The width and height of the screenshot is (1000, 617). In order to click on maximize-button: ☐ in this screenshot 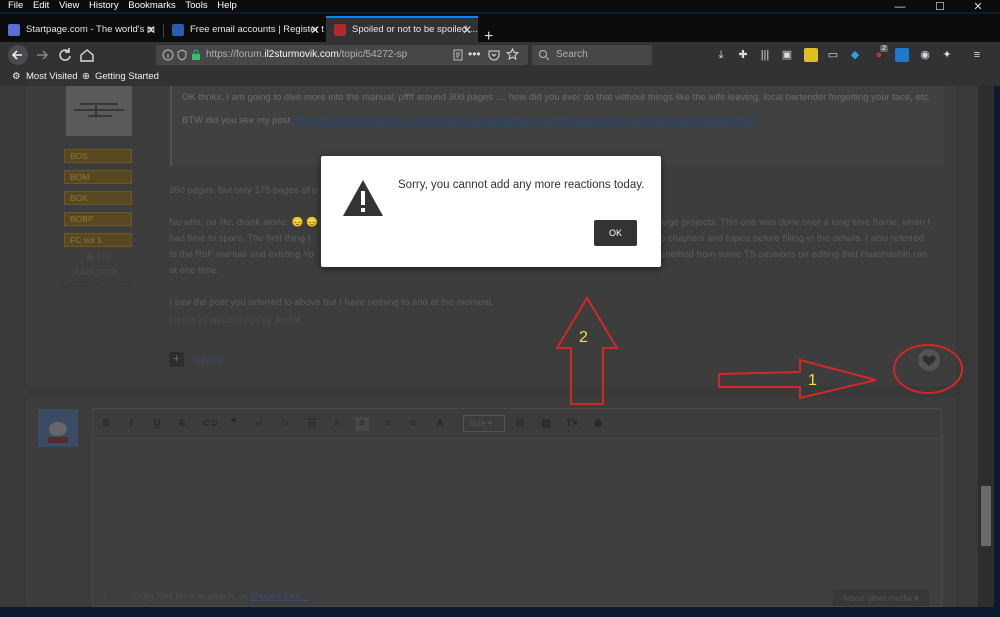, I will do `click(940, 7)`.